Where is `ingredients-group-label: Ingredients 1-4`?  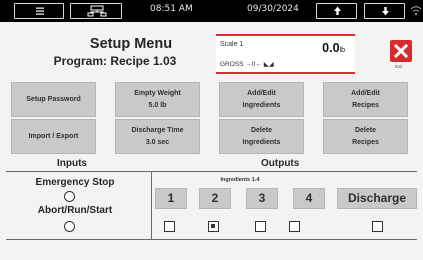
ingredients-group-label: Ingredients 1-4 is located at coordinates (240, 180).